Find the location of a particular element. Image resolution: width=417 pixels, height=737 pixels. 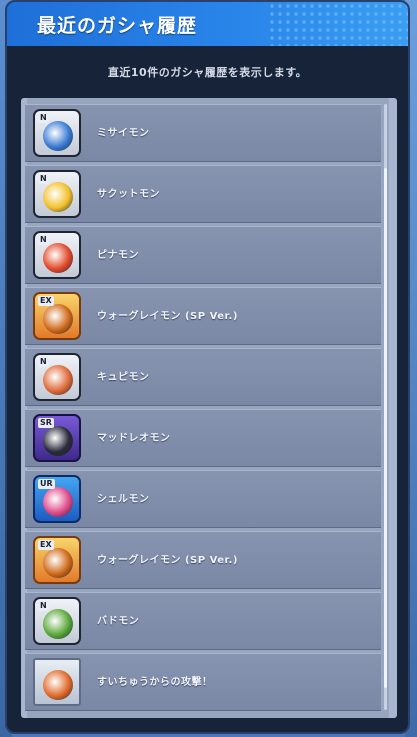

history-row: N ミサイモン is located at coordinates (203, 133).